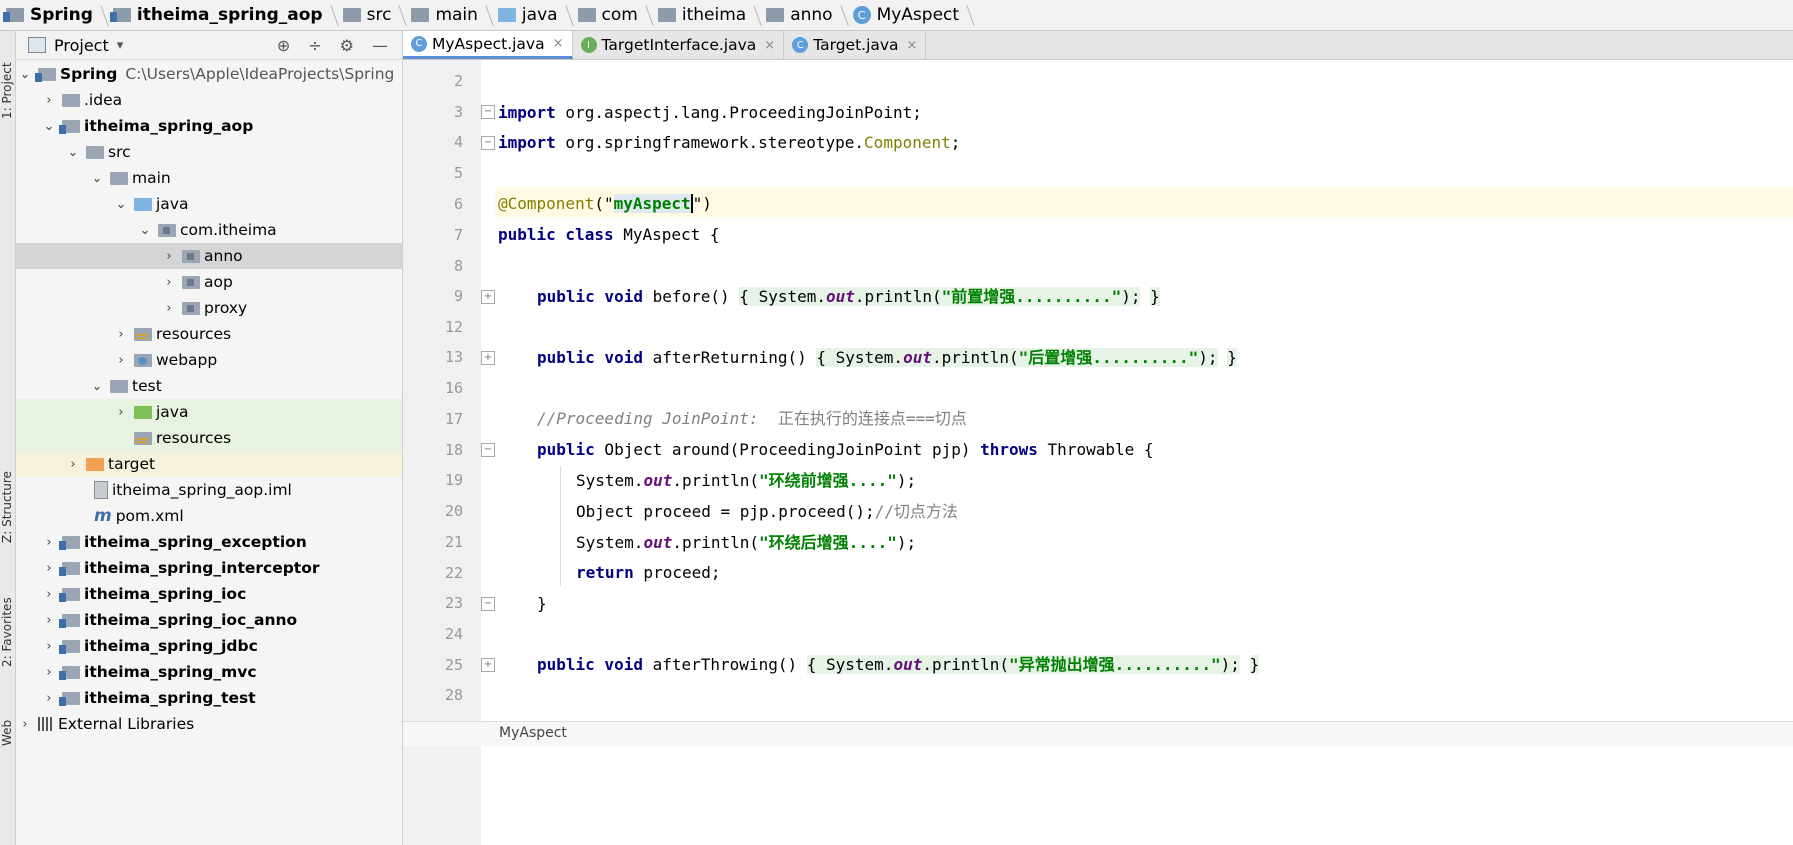 This screenshot has width=1793, height=845. I want to click on tree-item-target: › target, so click(209, 464).